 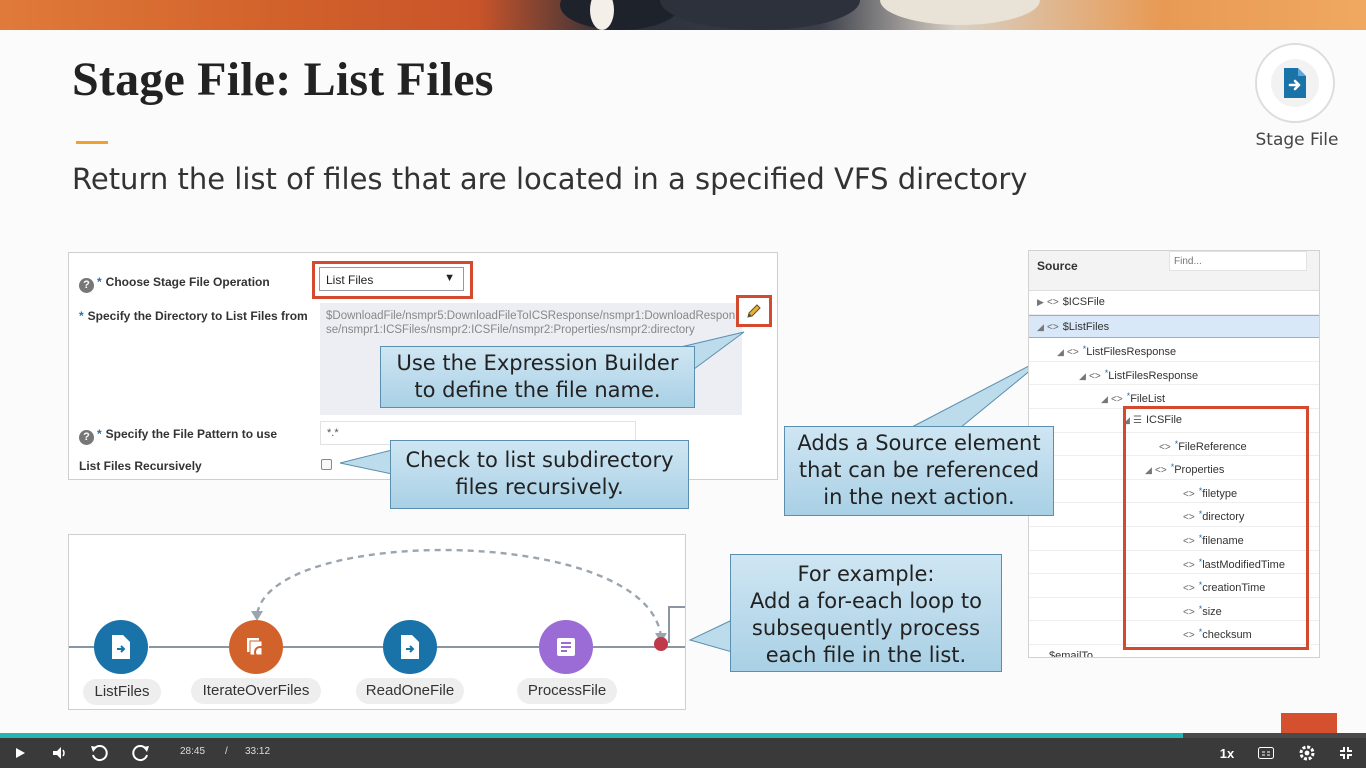 I want to click on tree-row: ▶ <> $ICSFile, so click(x=1174, y=303).